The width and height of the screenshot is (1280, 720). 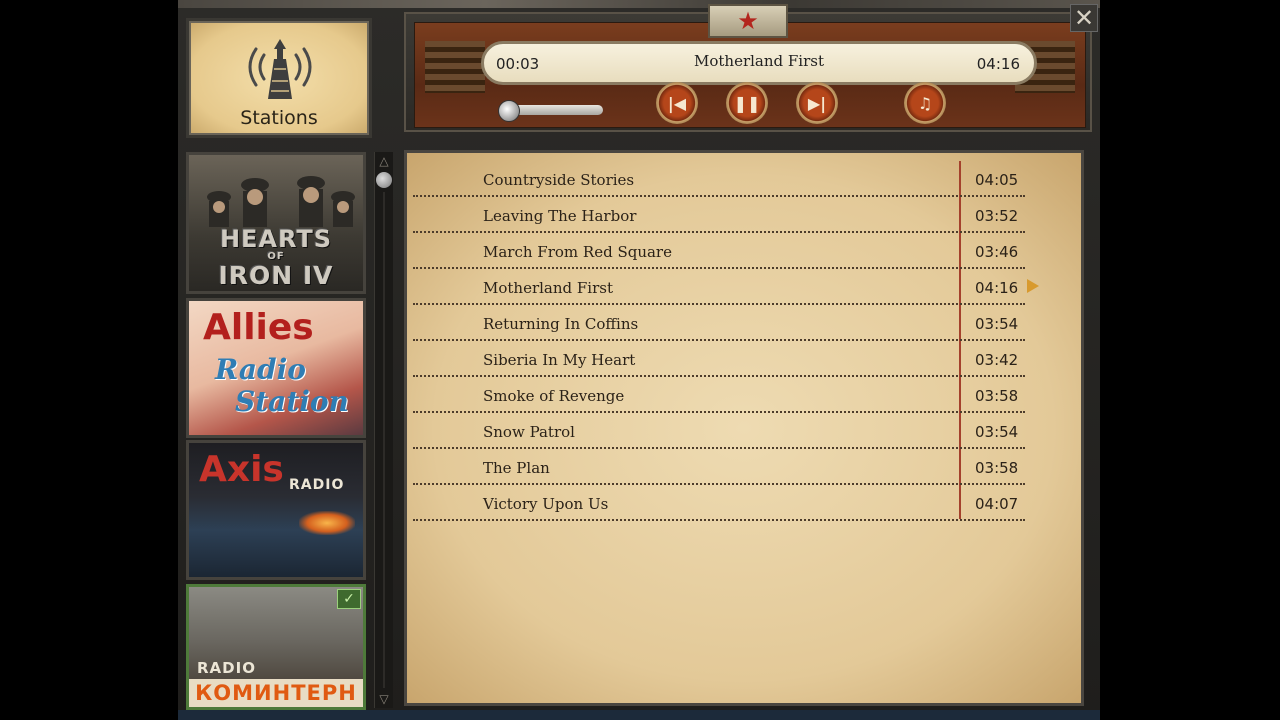 I want to click on station-axis-radio: Axis RADIO, so click(x=276, y=510).